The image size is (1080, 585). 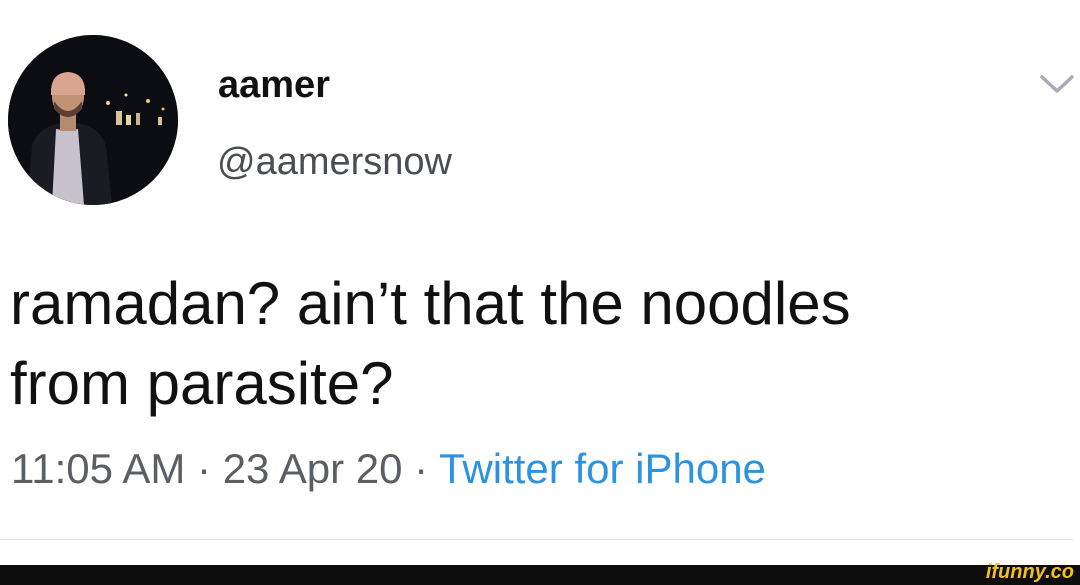 What do you see at coordinates (274, 85) in the screenshot?
I see `author-display-name: aamer` at bounding box center [274, 85].